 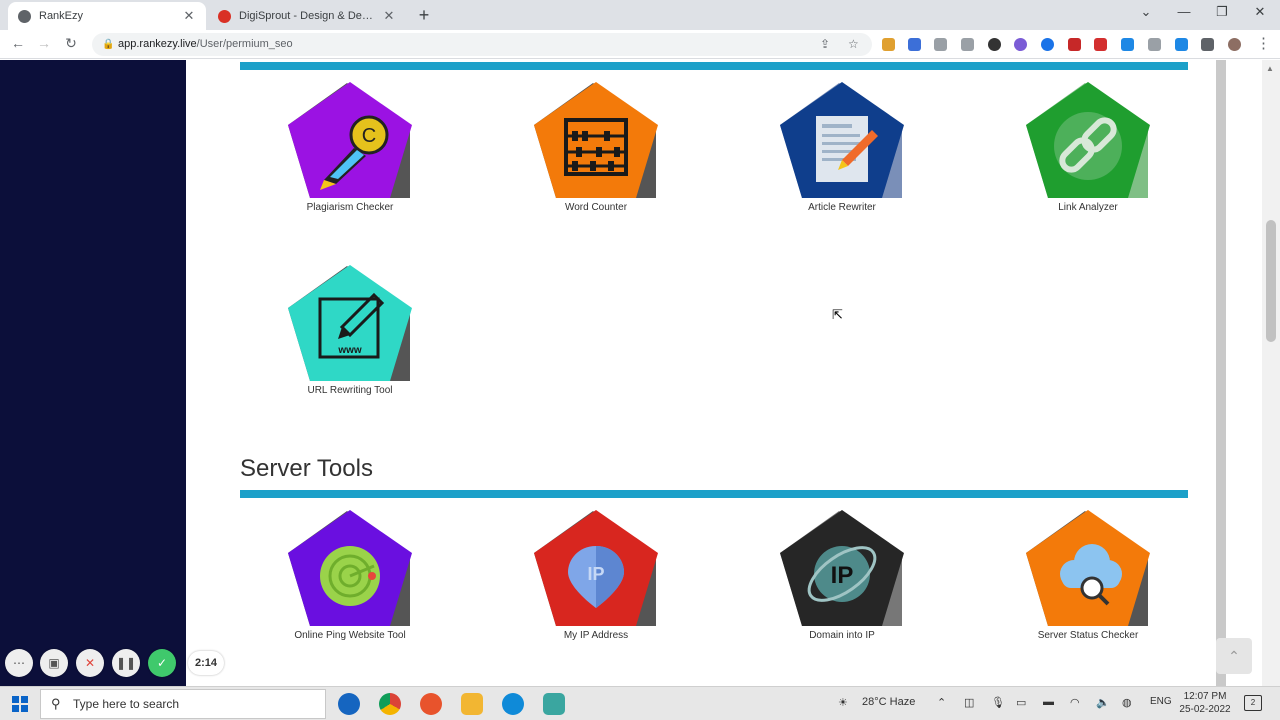 What do you see at coordinates (554, 704) in the screenshot?
I see `app-icon` at bounding box center [554, 704].